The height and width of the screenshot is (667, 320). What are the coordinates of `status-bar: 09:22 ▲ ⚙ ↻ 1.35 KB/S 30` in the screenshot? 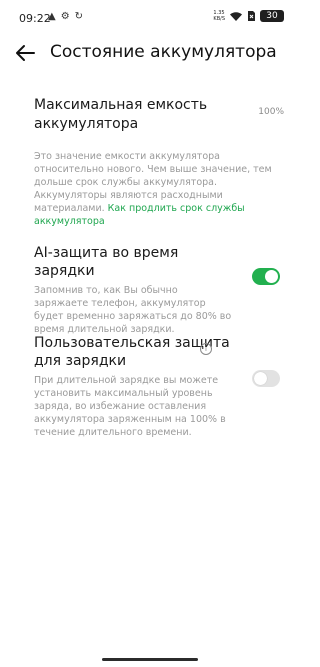 It's located at (150, 16).